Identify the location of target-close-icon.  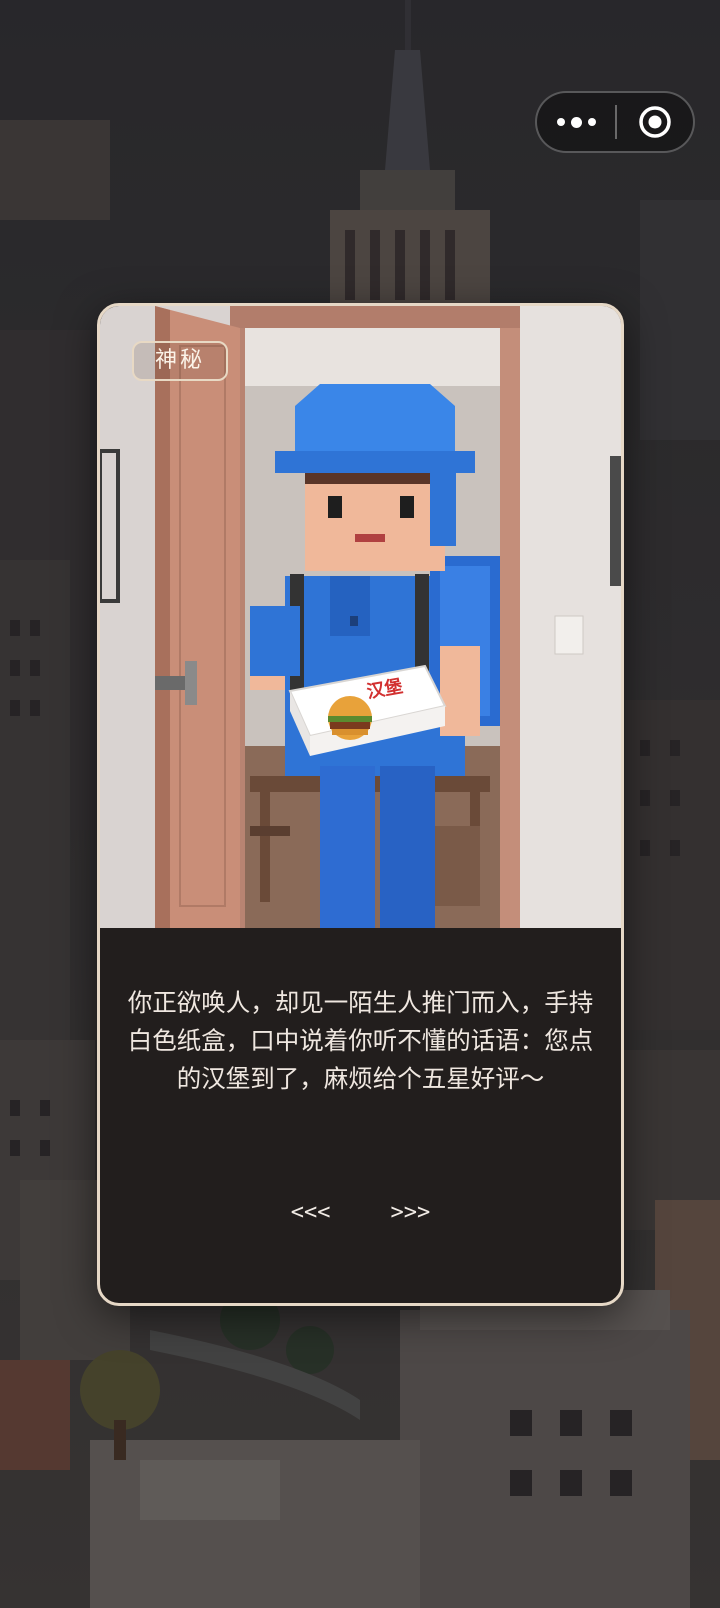
(655, 122).